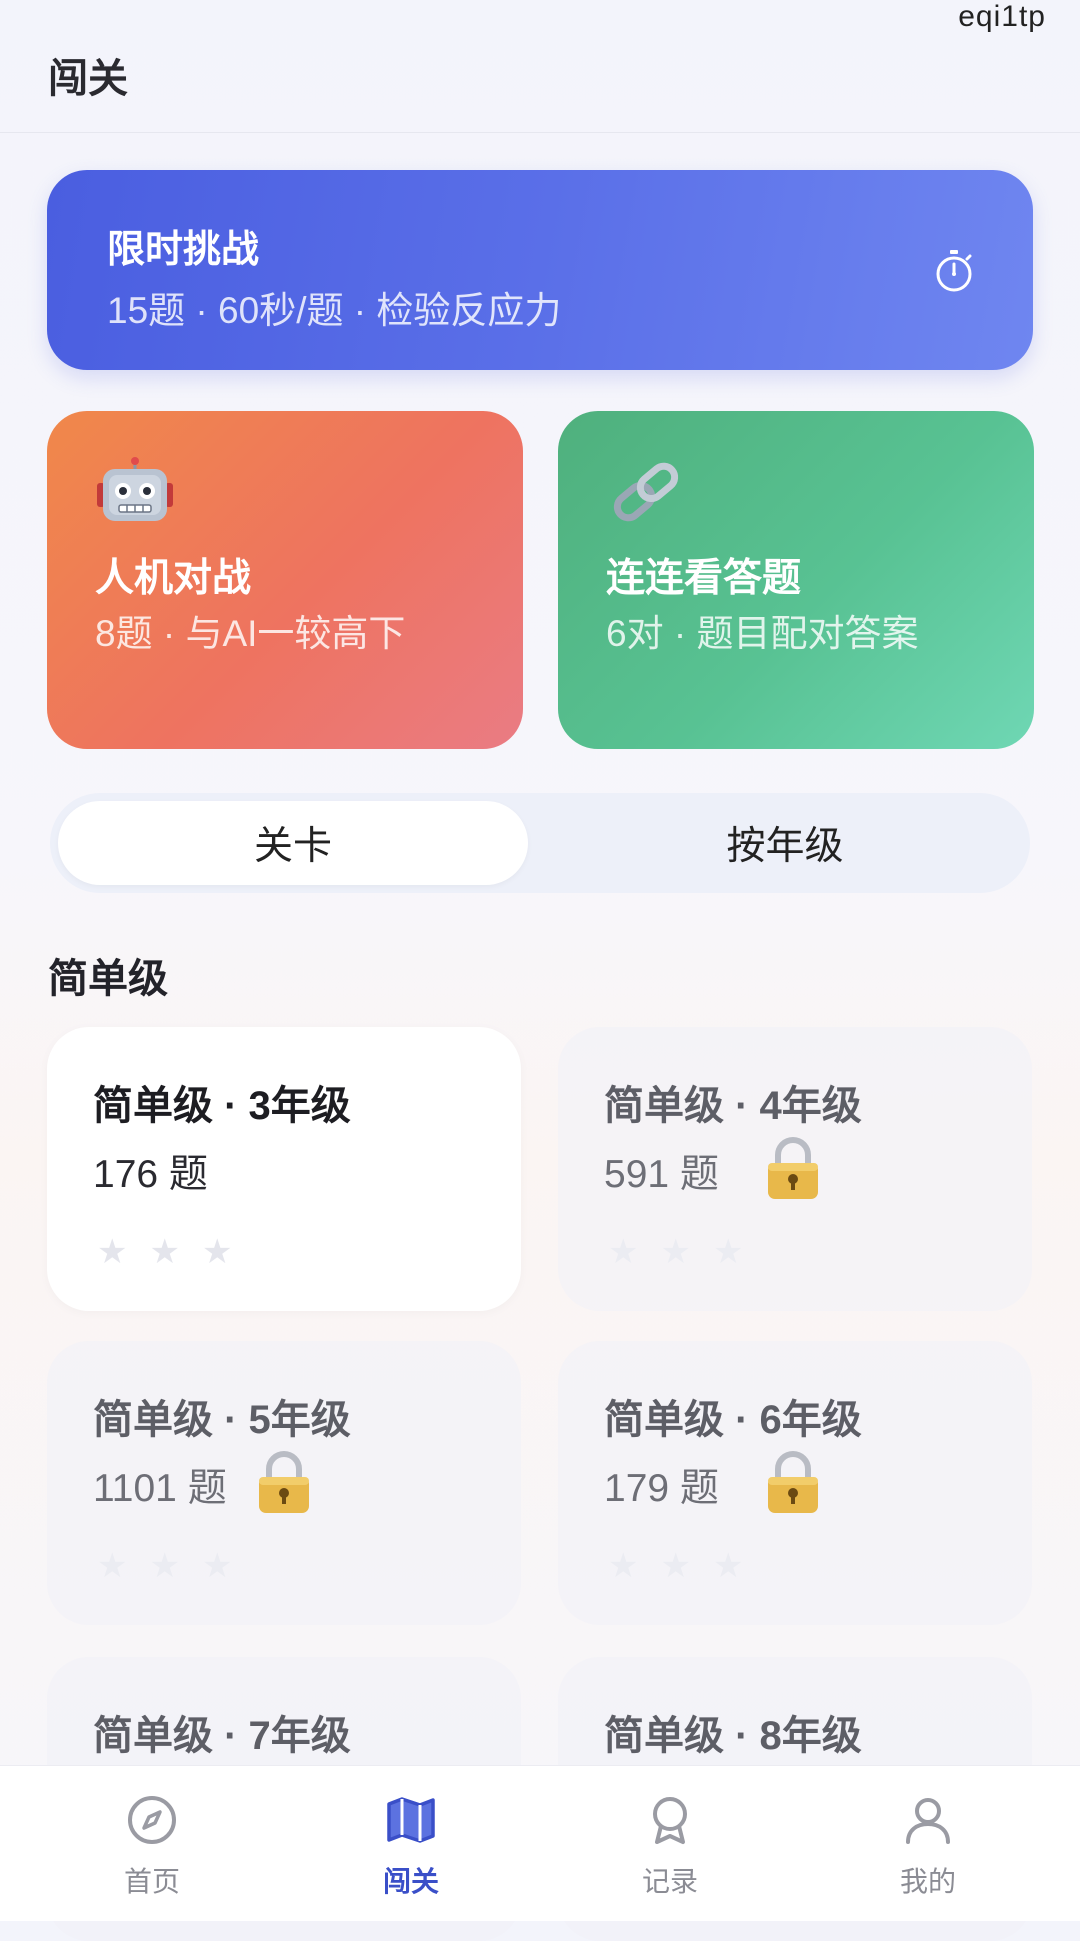  I want to click on level-count: 179 题, so click(661, 1488).